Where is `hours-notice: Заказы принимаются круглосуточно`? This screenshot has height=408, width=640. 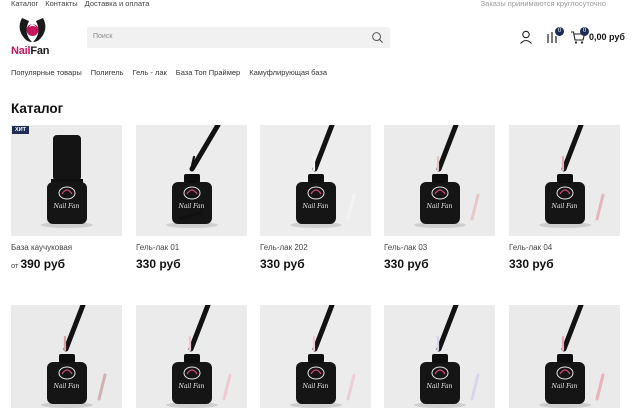
hours-notice: Заказы принимаются круглосуточно is located at coordinates (543, 4).